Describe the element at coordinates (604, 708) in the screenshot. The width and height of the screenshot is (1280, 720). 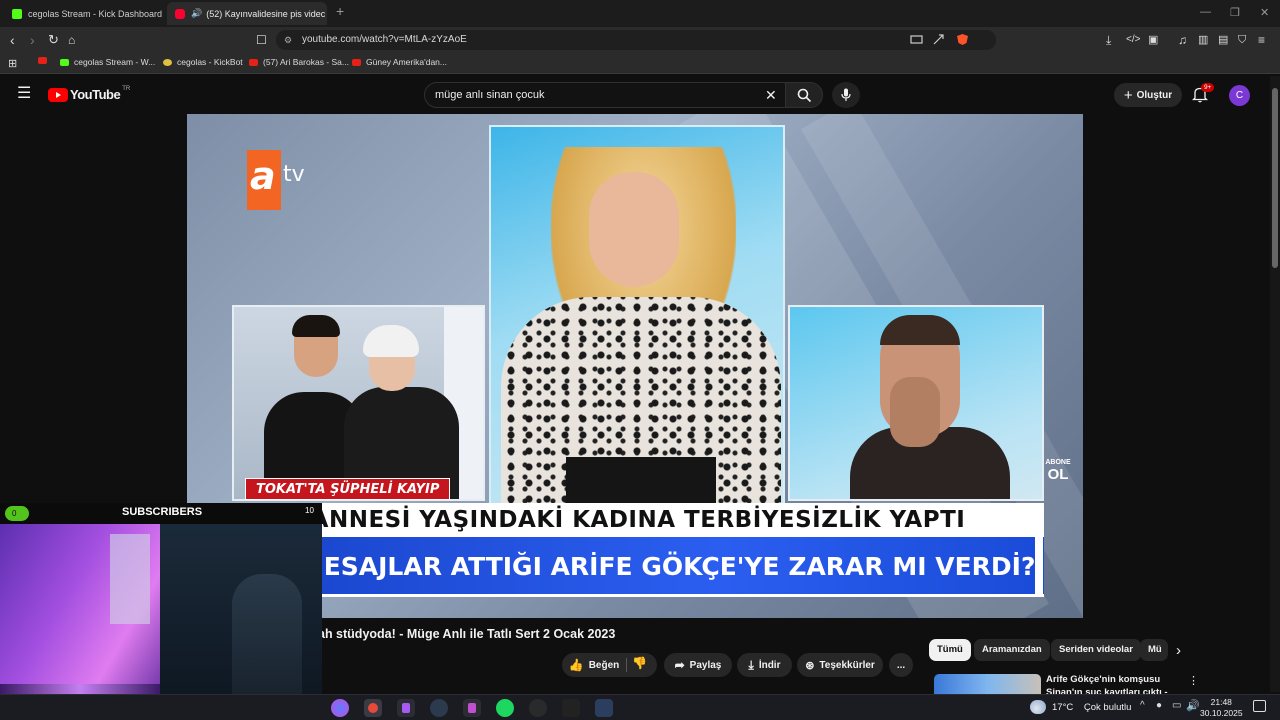
I see `taskbar-telegram-icon` at that location.